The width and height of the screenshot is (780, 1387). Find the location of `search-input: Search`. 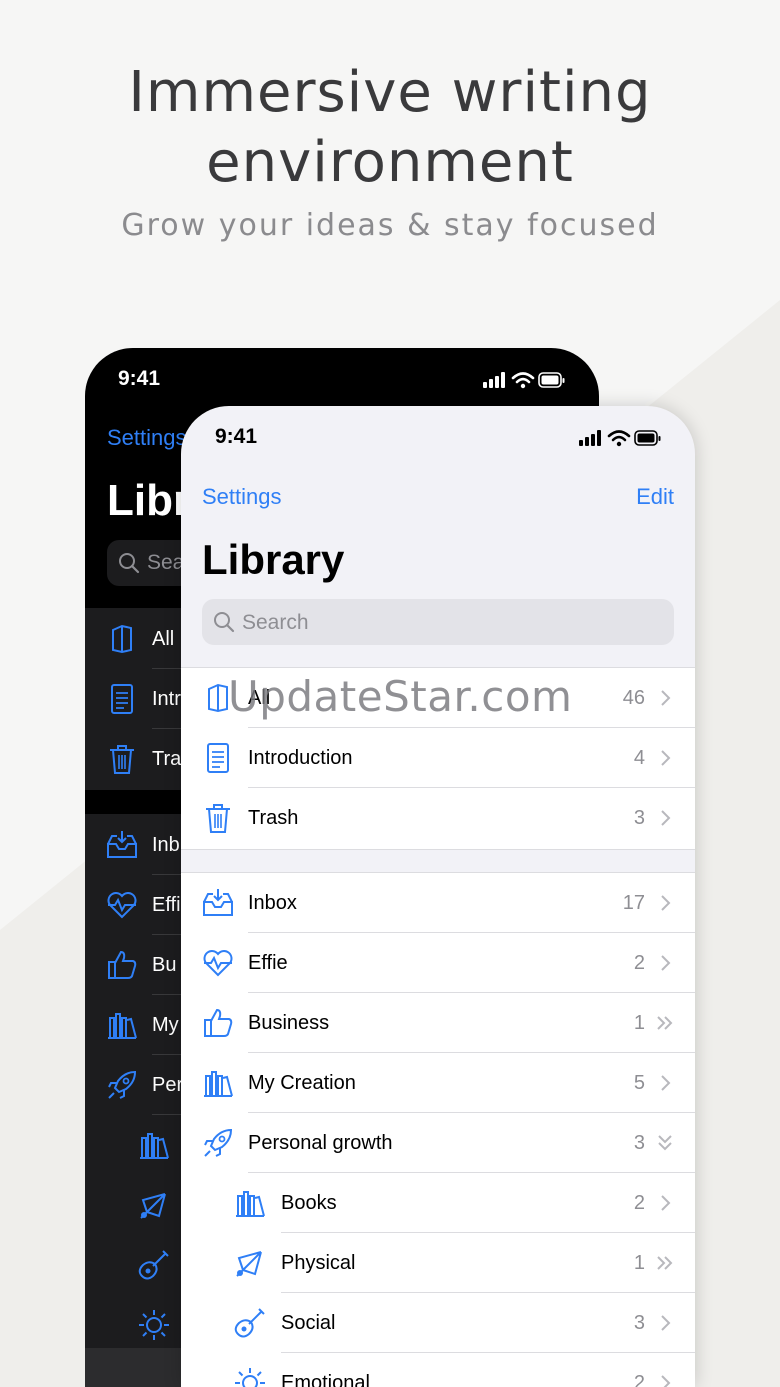

search-input: Search is located at coordinates (438, 622).